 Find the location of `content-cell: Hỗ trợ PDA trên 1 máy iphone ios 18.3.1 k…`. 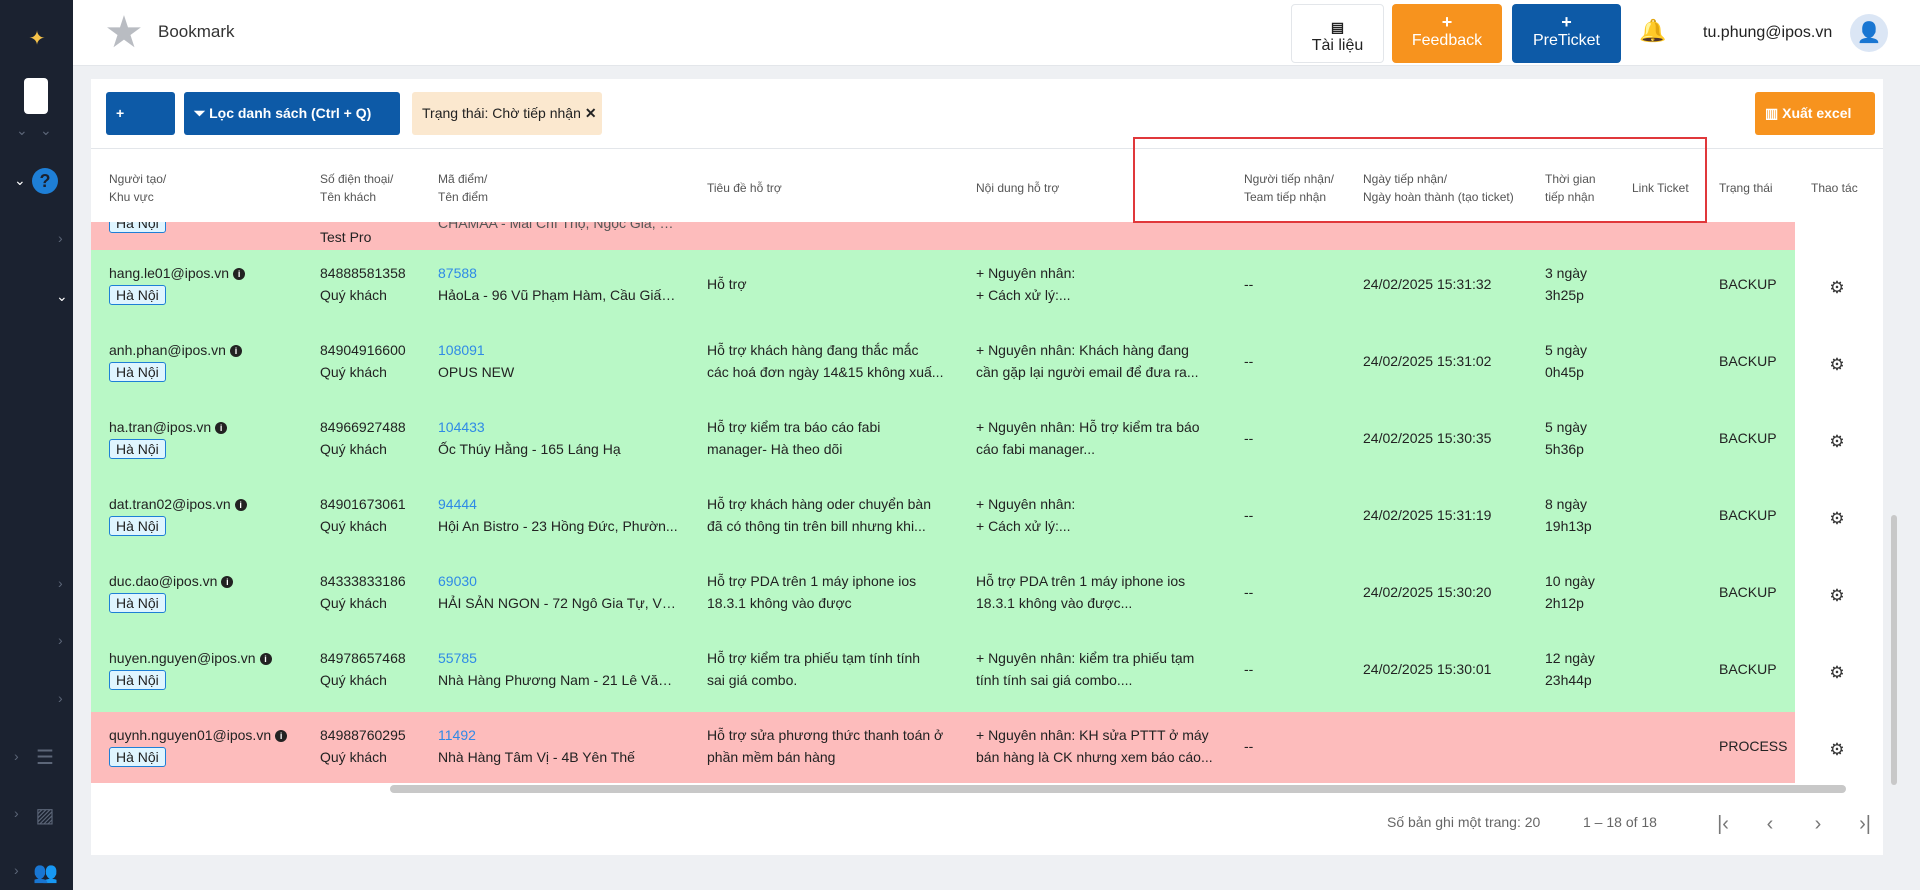

content-cell: Hỗ trợ PDA trên 1 máy iphone ios 18.3.1 k… is located at coordinates (1098, 592).